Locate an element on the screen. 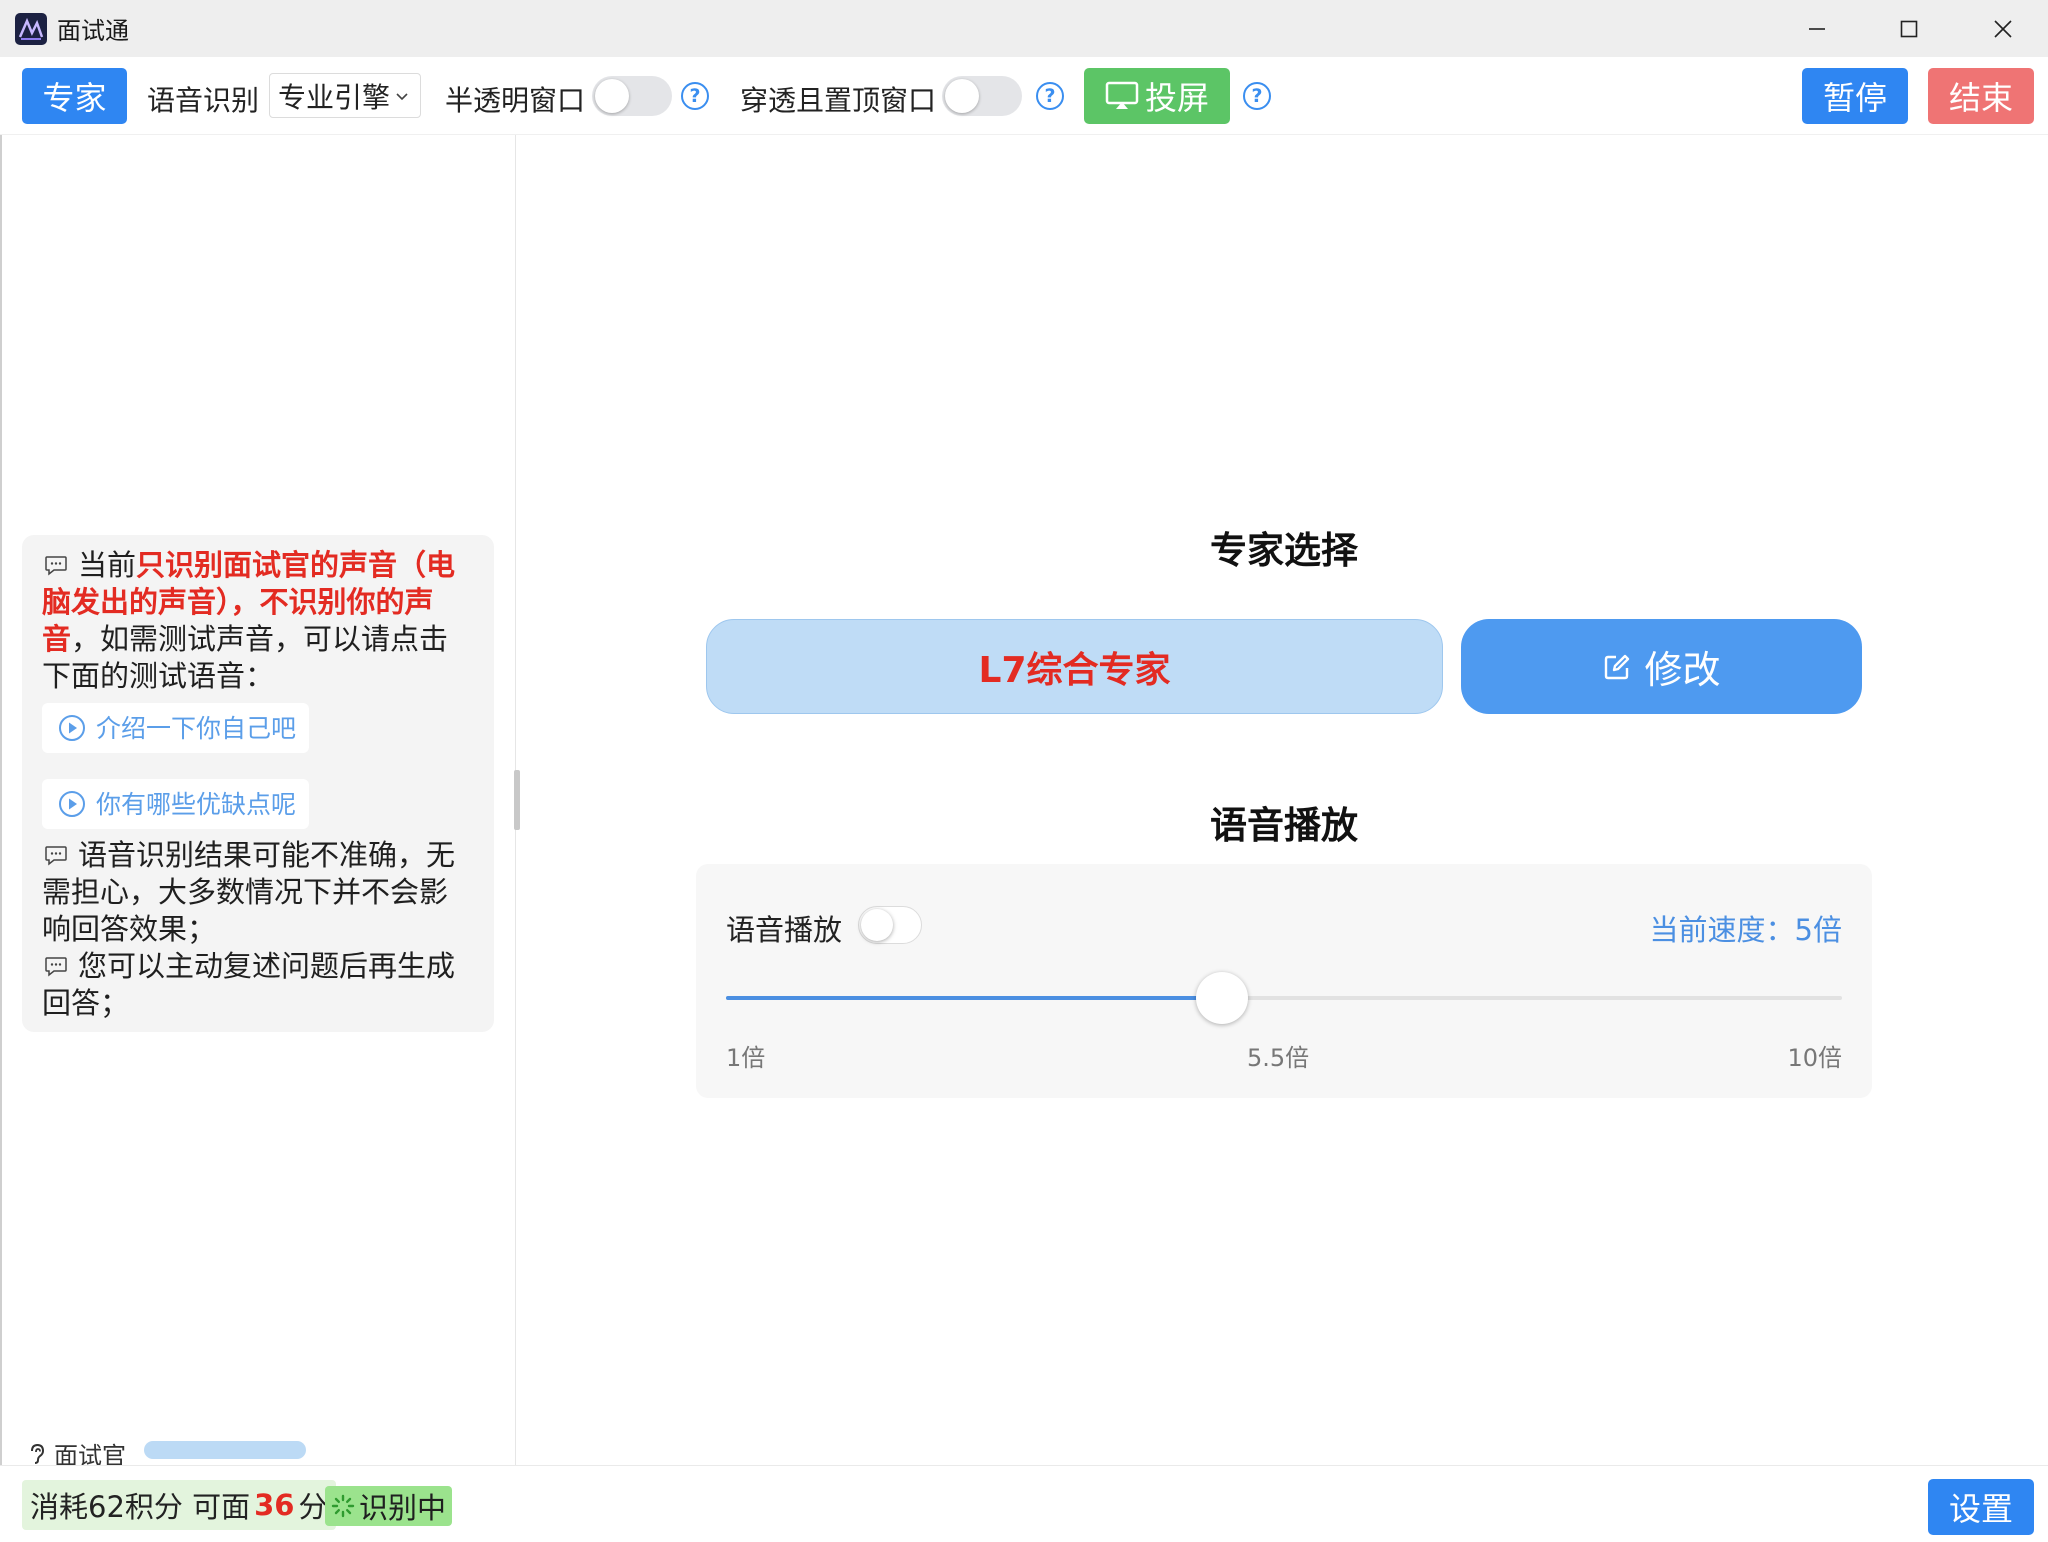 This screenshot has height=1542, width=2048. app-logo-icon is located at coordinates (31, 28).